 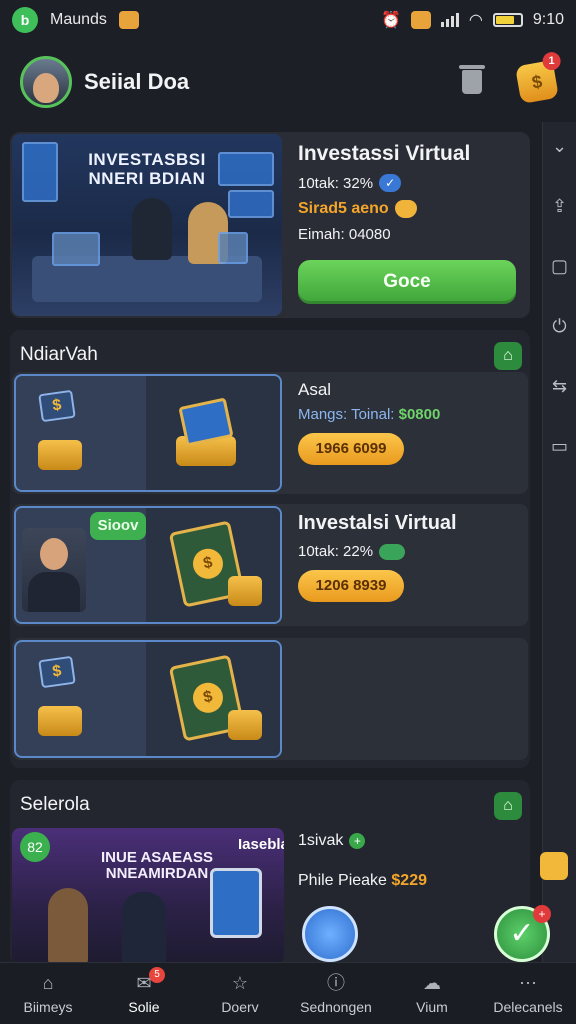 I want to click on cloud-icon: ☁, so click(x=432, y=982).